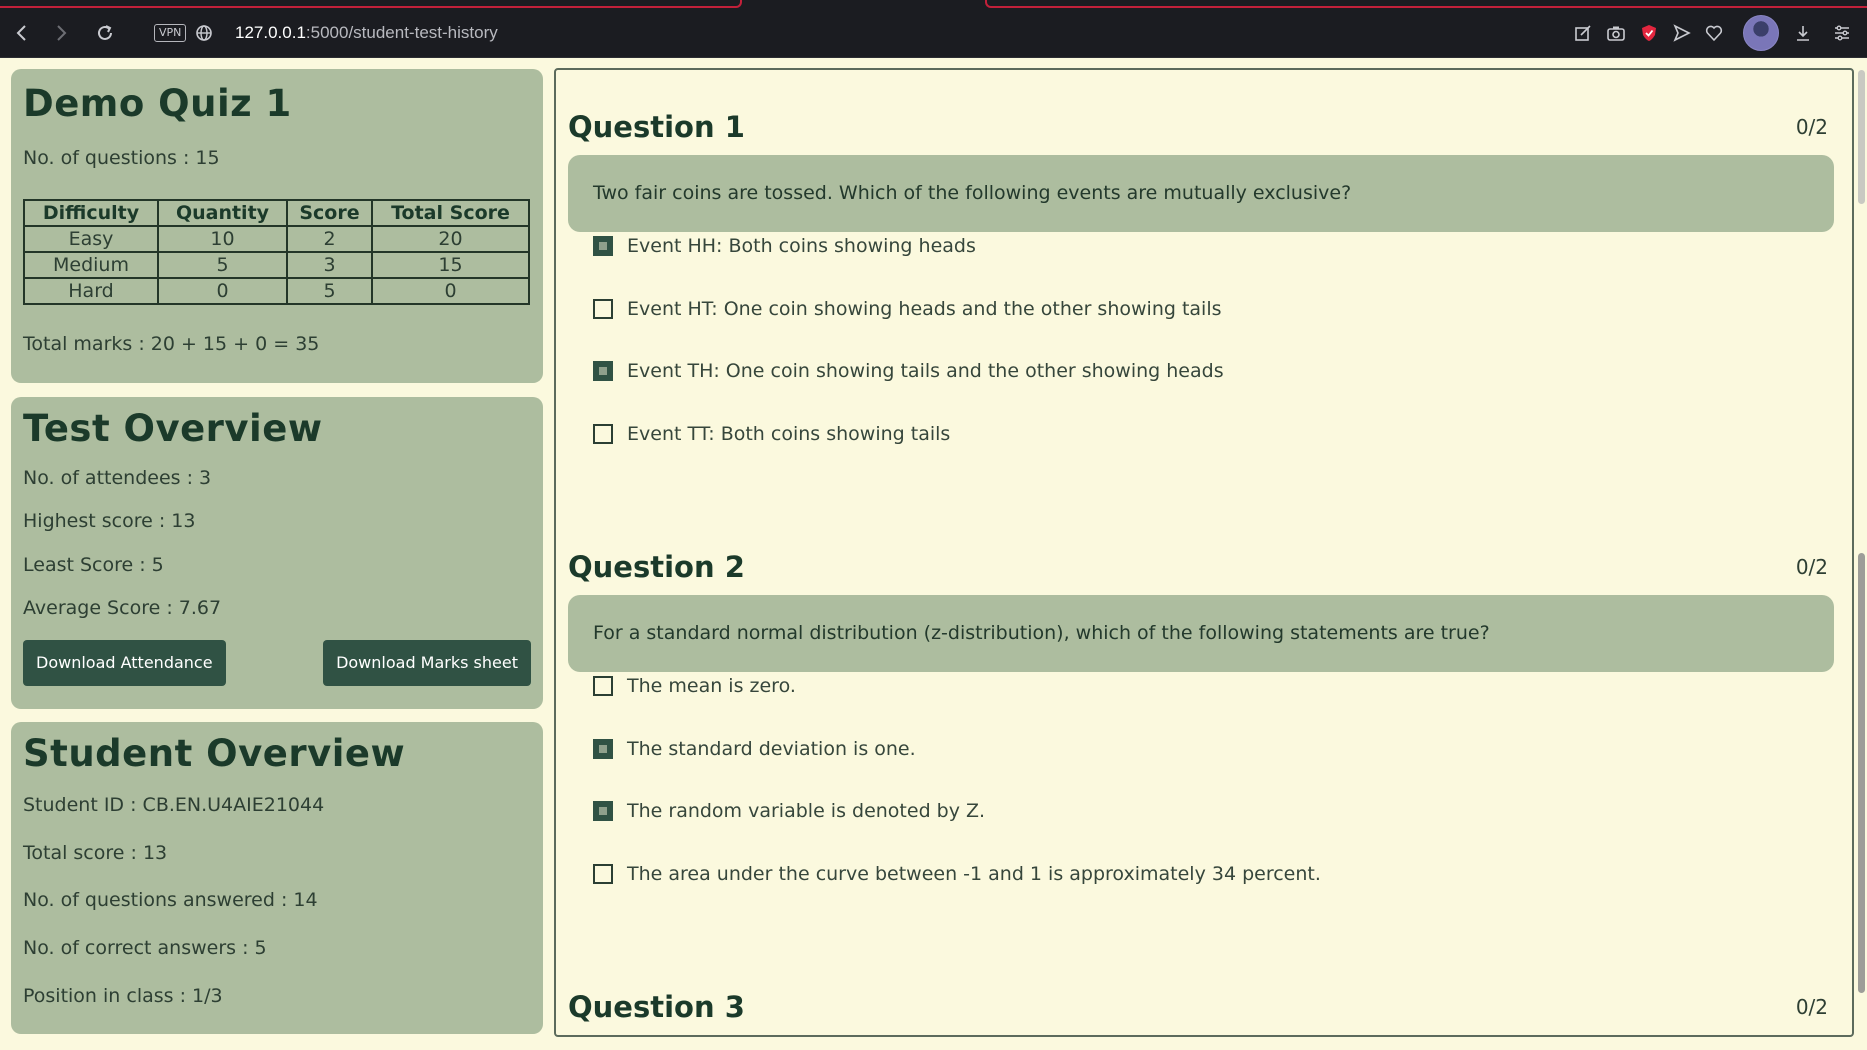 This screenshot has width=1867, height=1050. I want to click on download-attendance-button: Download Attendance, so click(124, 663).